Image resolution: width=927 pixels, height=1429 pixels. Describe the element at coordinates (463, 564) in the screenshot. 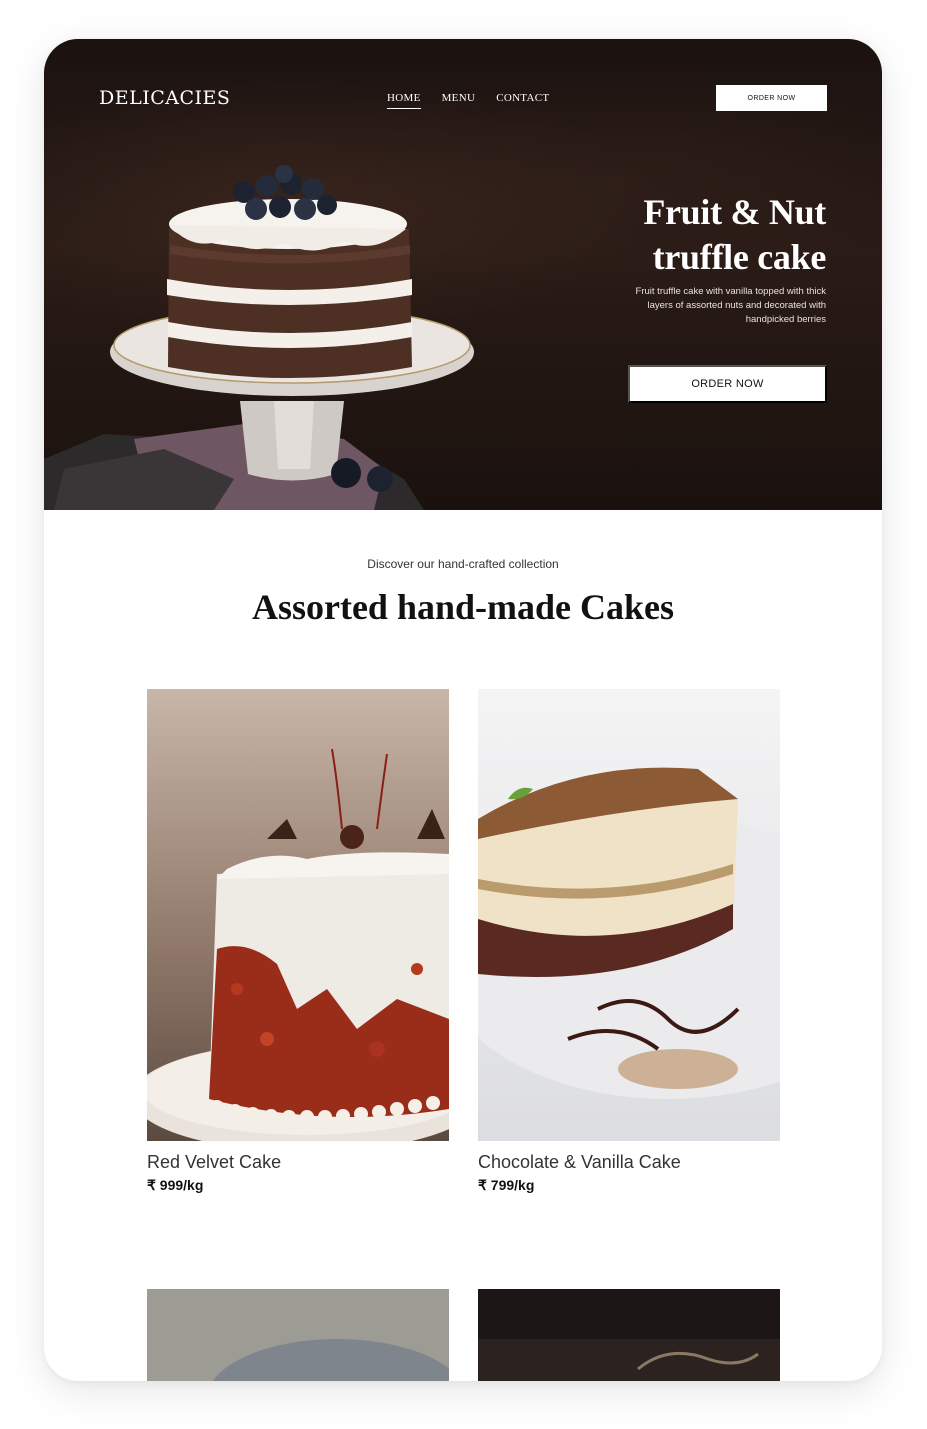

I see `collection-eyebrow: Discover our hand-crafted collection` at that location.